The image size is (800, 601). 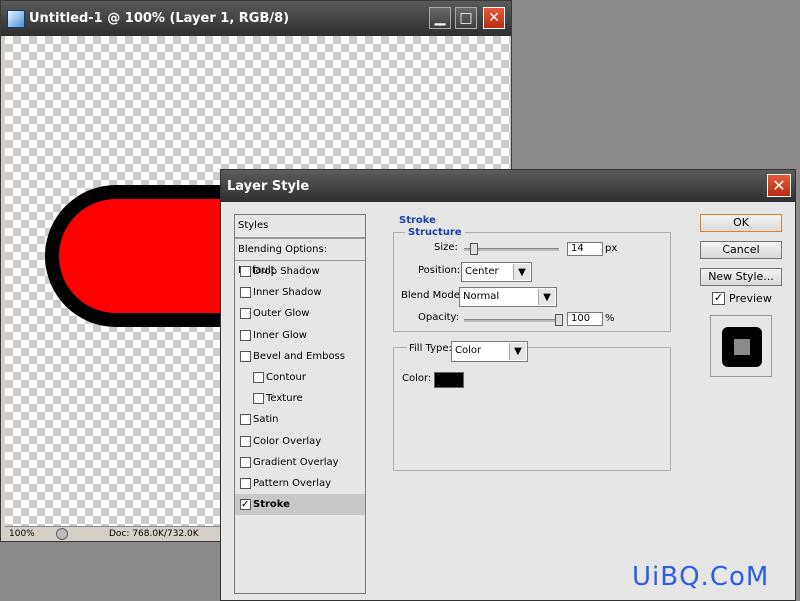 I want to click on size-label: Size:, so click(x=446, y=247).